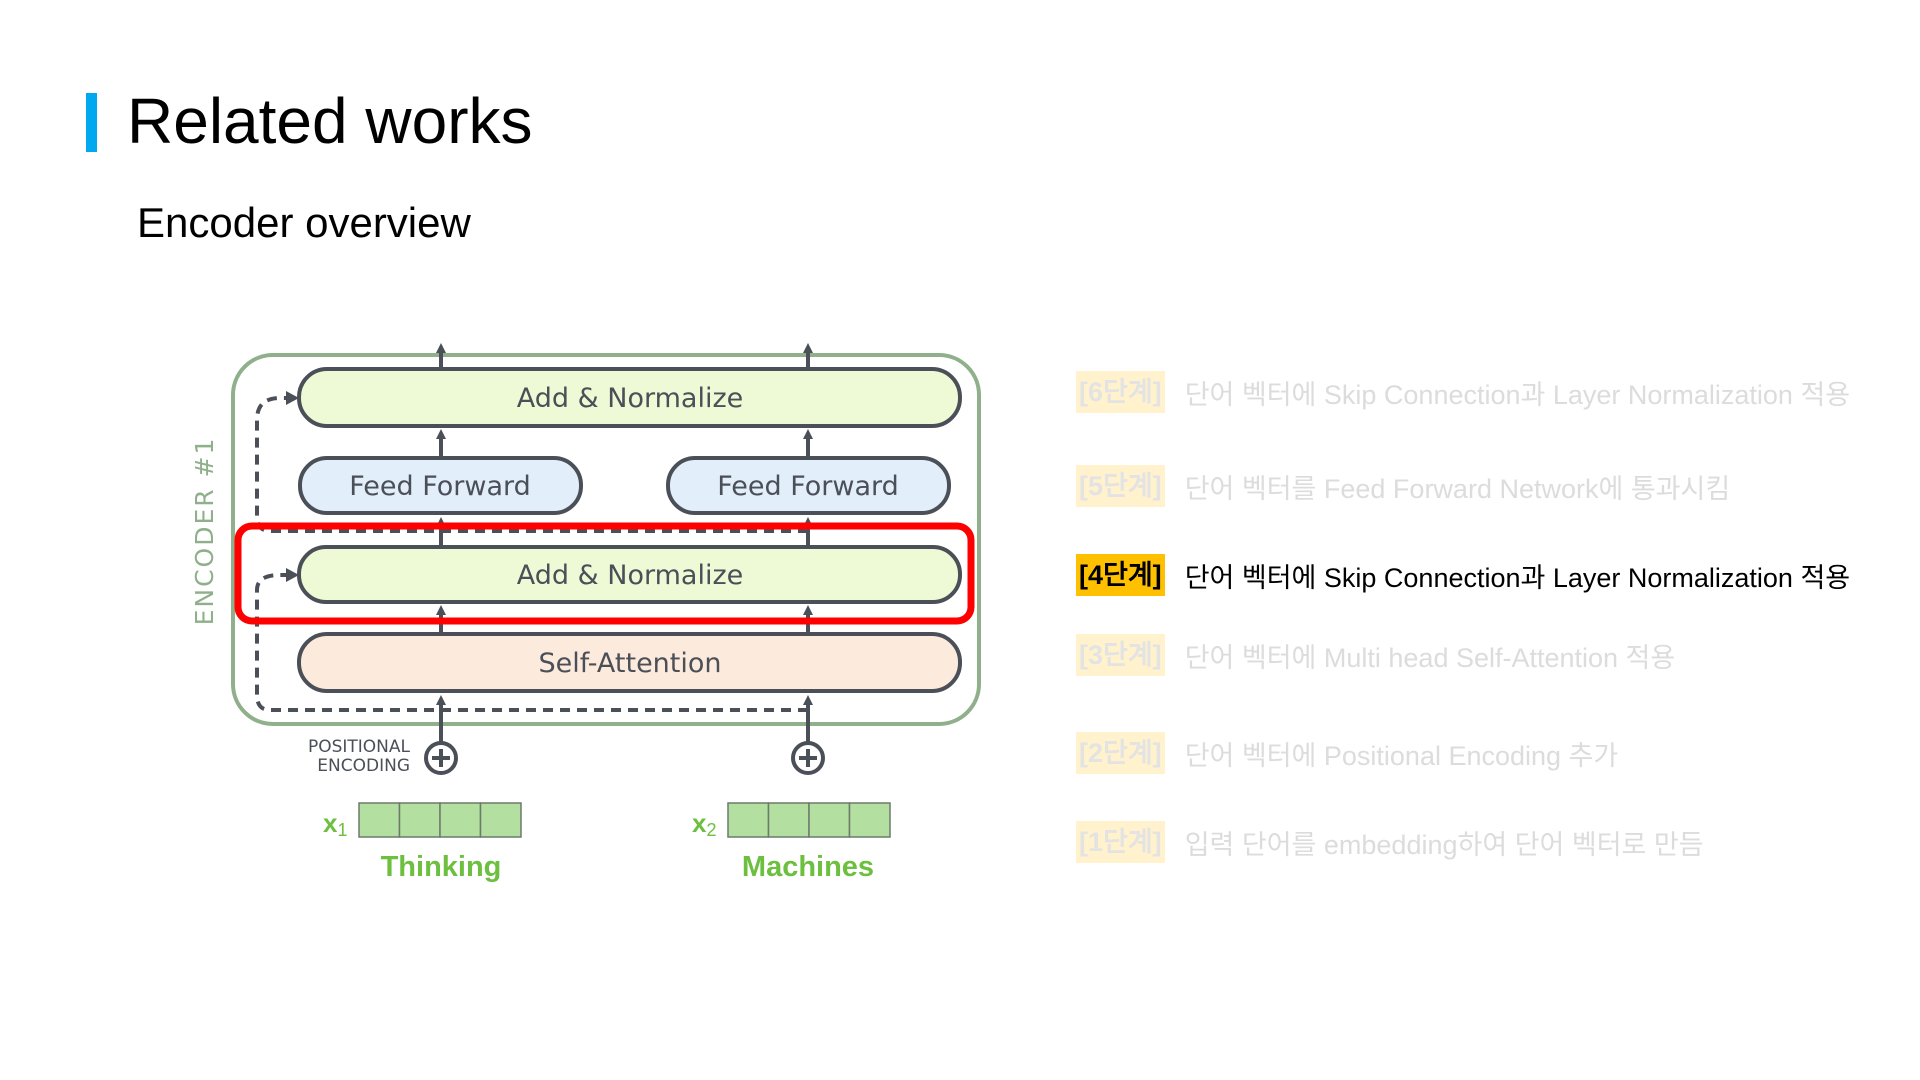 The width and height of the screenshot is (1920, 1080). What do you see at coordinates (791, 842) in the screenshot?
I see `input-embedding-2: x2 Machines` at bounding box center [791, 842].